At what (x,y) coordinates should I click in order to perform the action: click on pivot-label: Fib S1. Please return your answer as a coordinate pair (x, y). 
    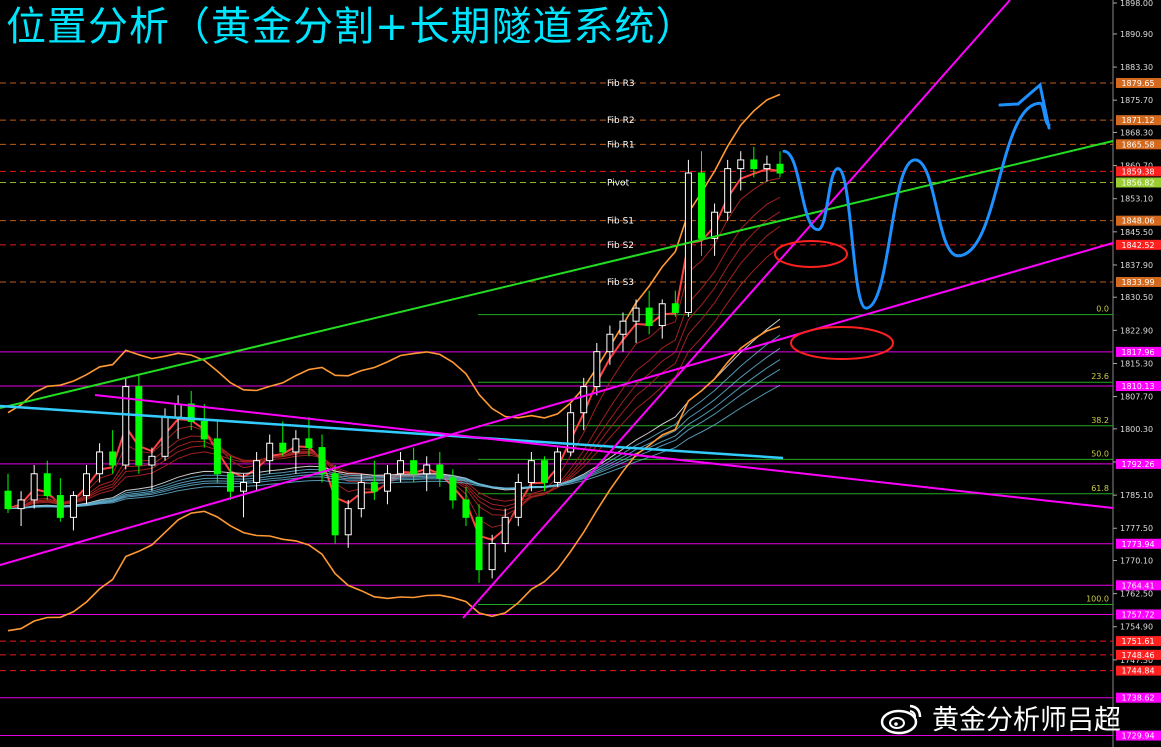
    Looking at the image, I should click on (620, 222).